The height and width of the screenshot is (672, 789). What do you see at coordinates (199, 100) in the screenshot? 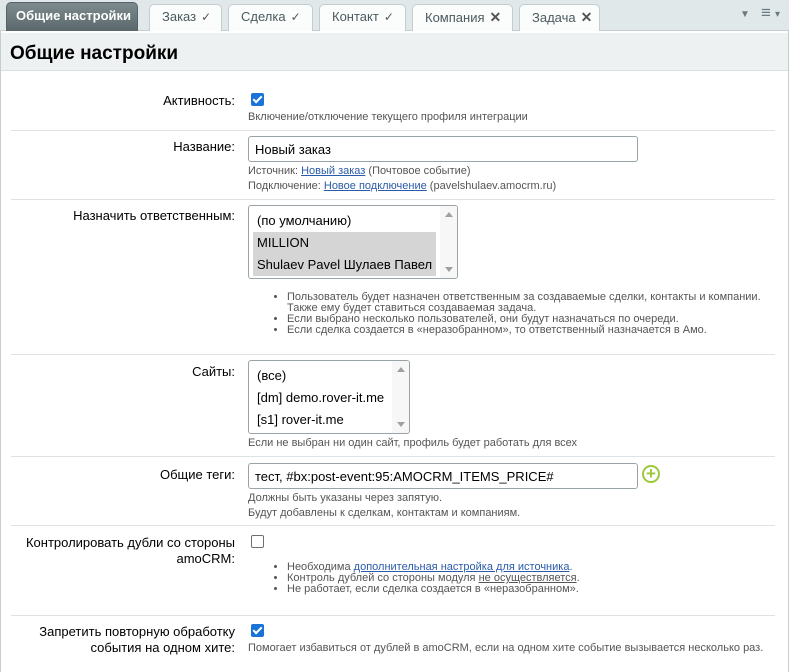
I see `activity-label: Активность:` at bounding box center [199, 100].